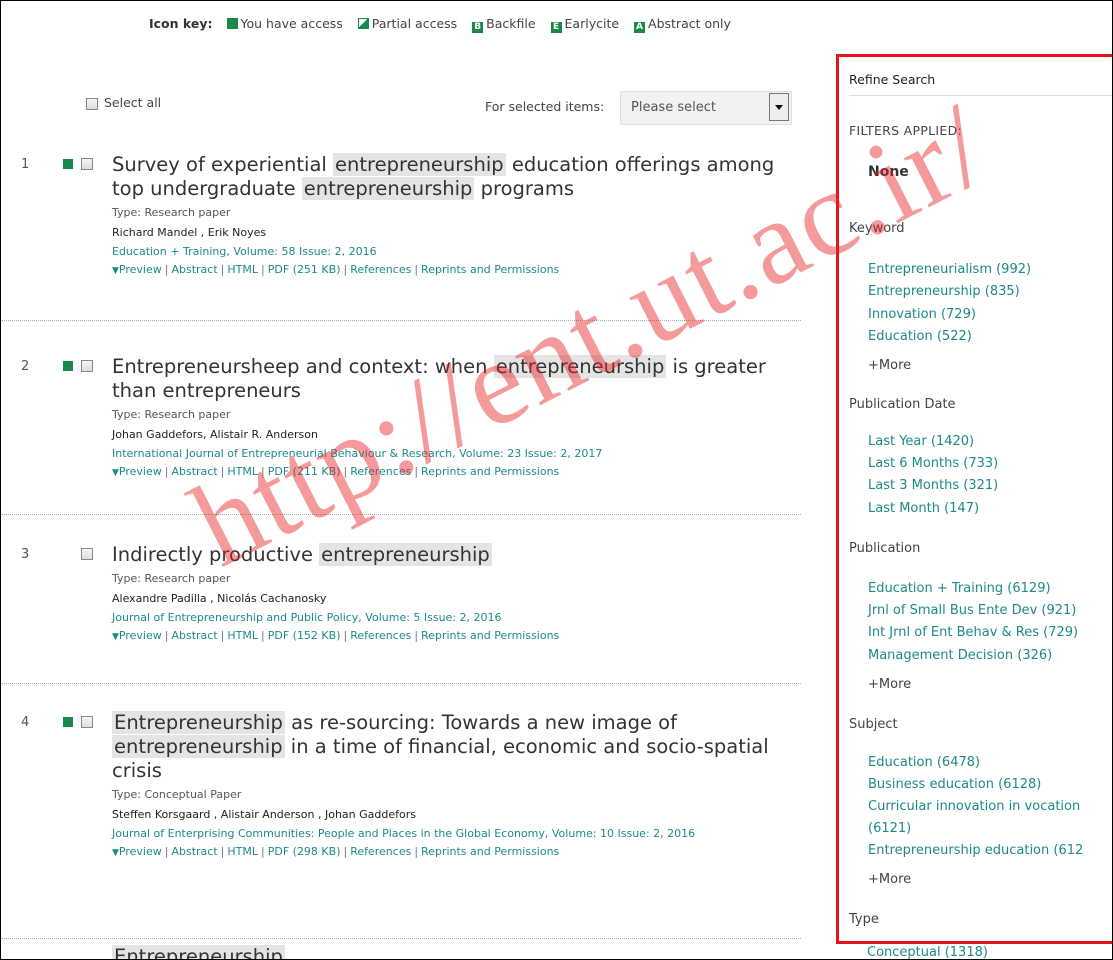 The height and width of the screenshot is (960, 1113). Describe the element at coordinates (171, 414) in the screenshot. I see `result-type: Type: Research paper` at that location.